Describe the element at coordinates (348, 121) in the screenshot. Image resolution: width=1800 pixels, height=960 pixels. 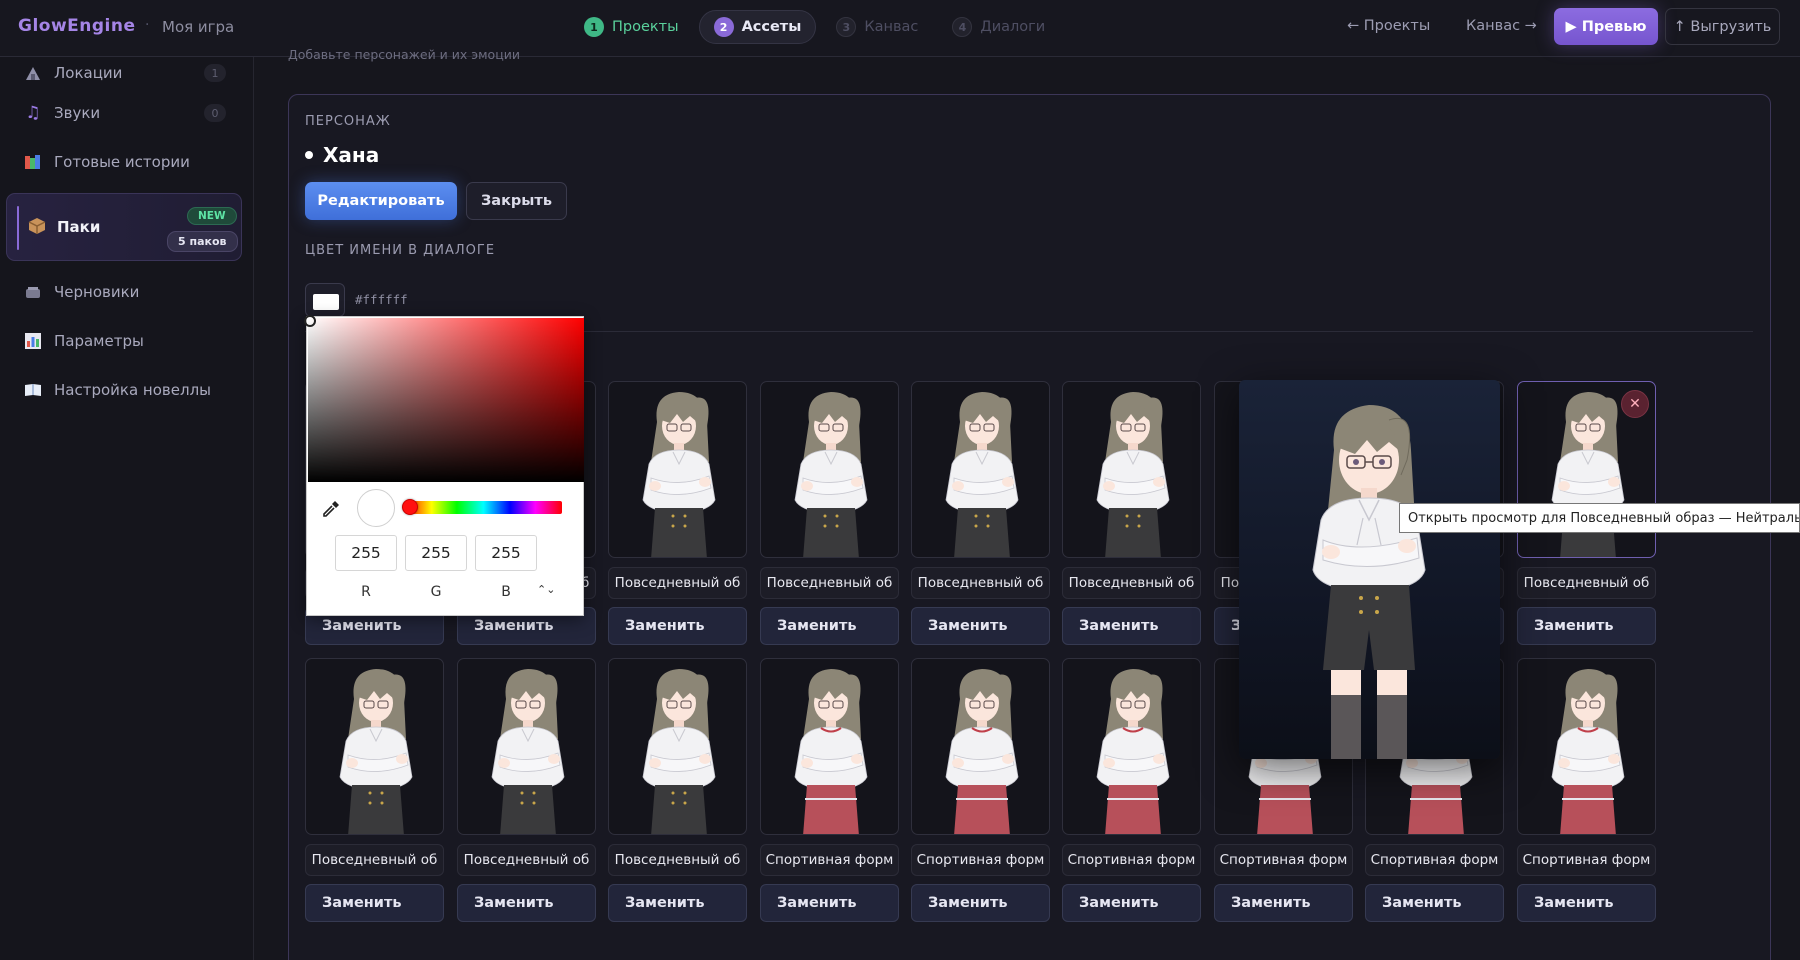
I see `section-character-title: ПЕРСОНАЖ` at that location.